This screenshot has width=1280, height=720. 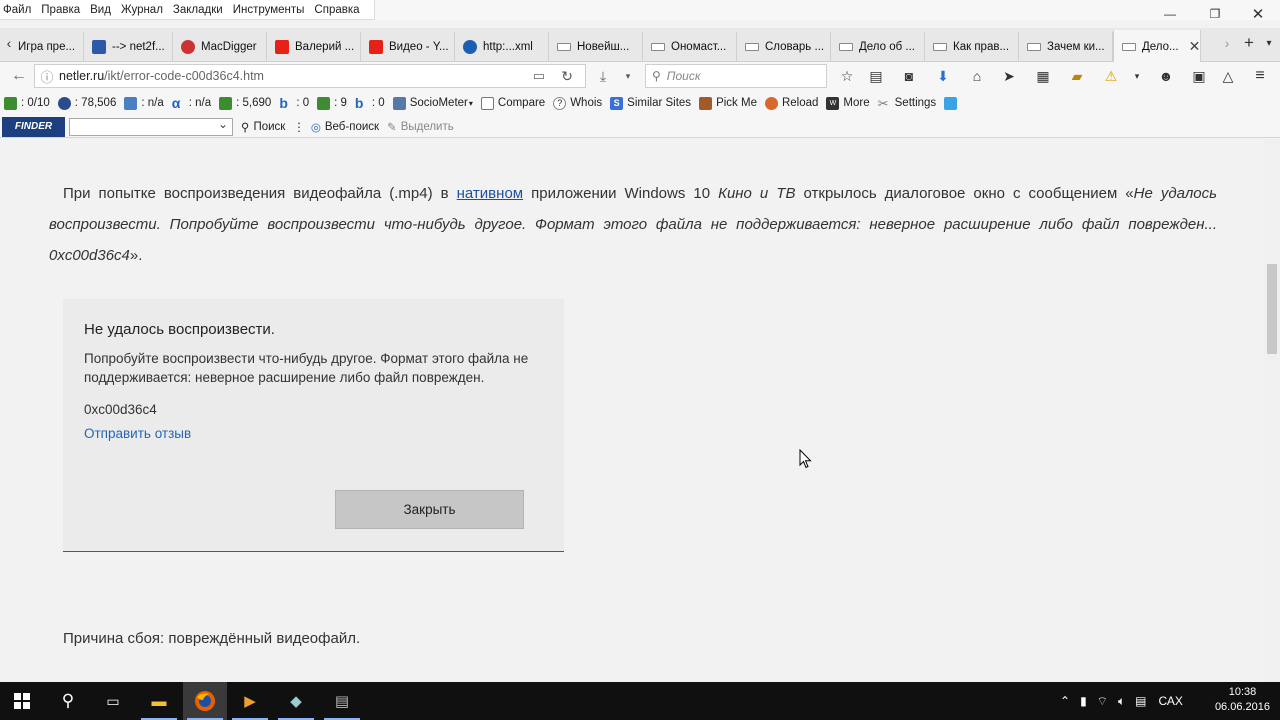 What do you see at coordinates (269, 10) in the screenshot?
I see `menu-tools: Инструменты` at bounding box center [269, 10].